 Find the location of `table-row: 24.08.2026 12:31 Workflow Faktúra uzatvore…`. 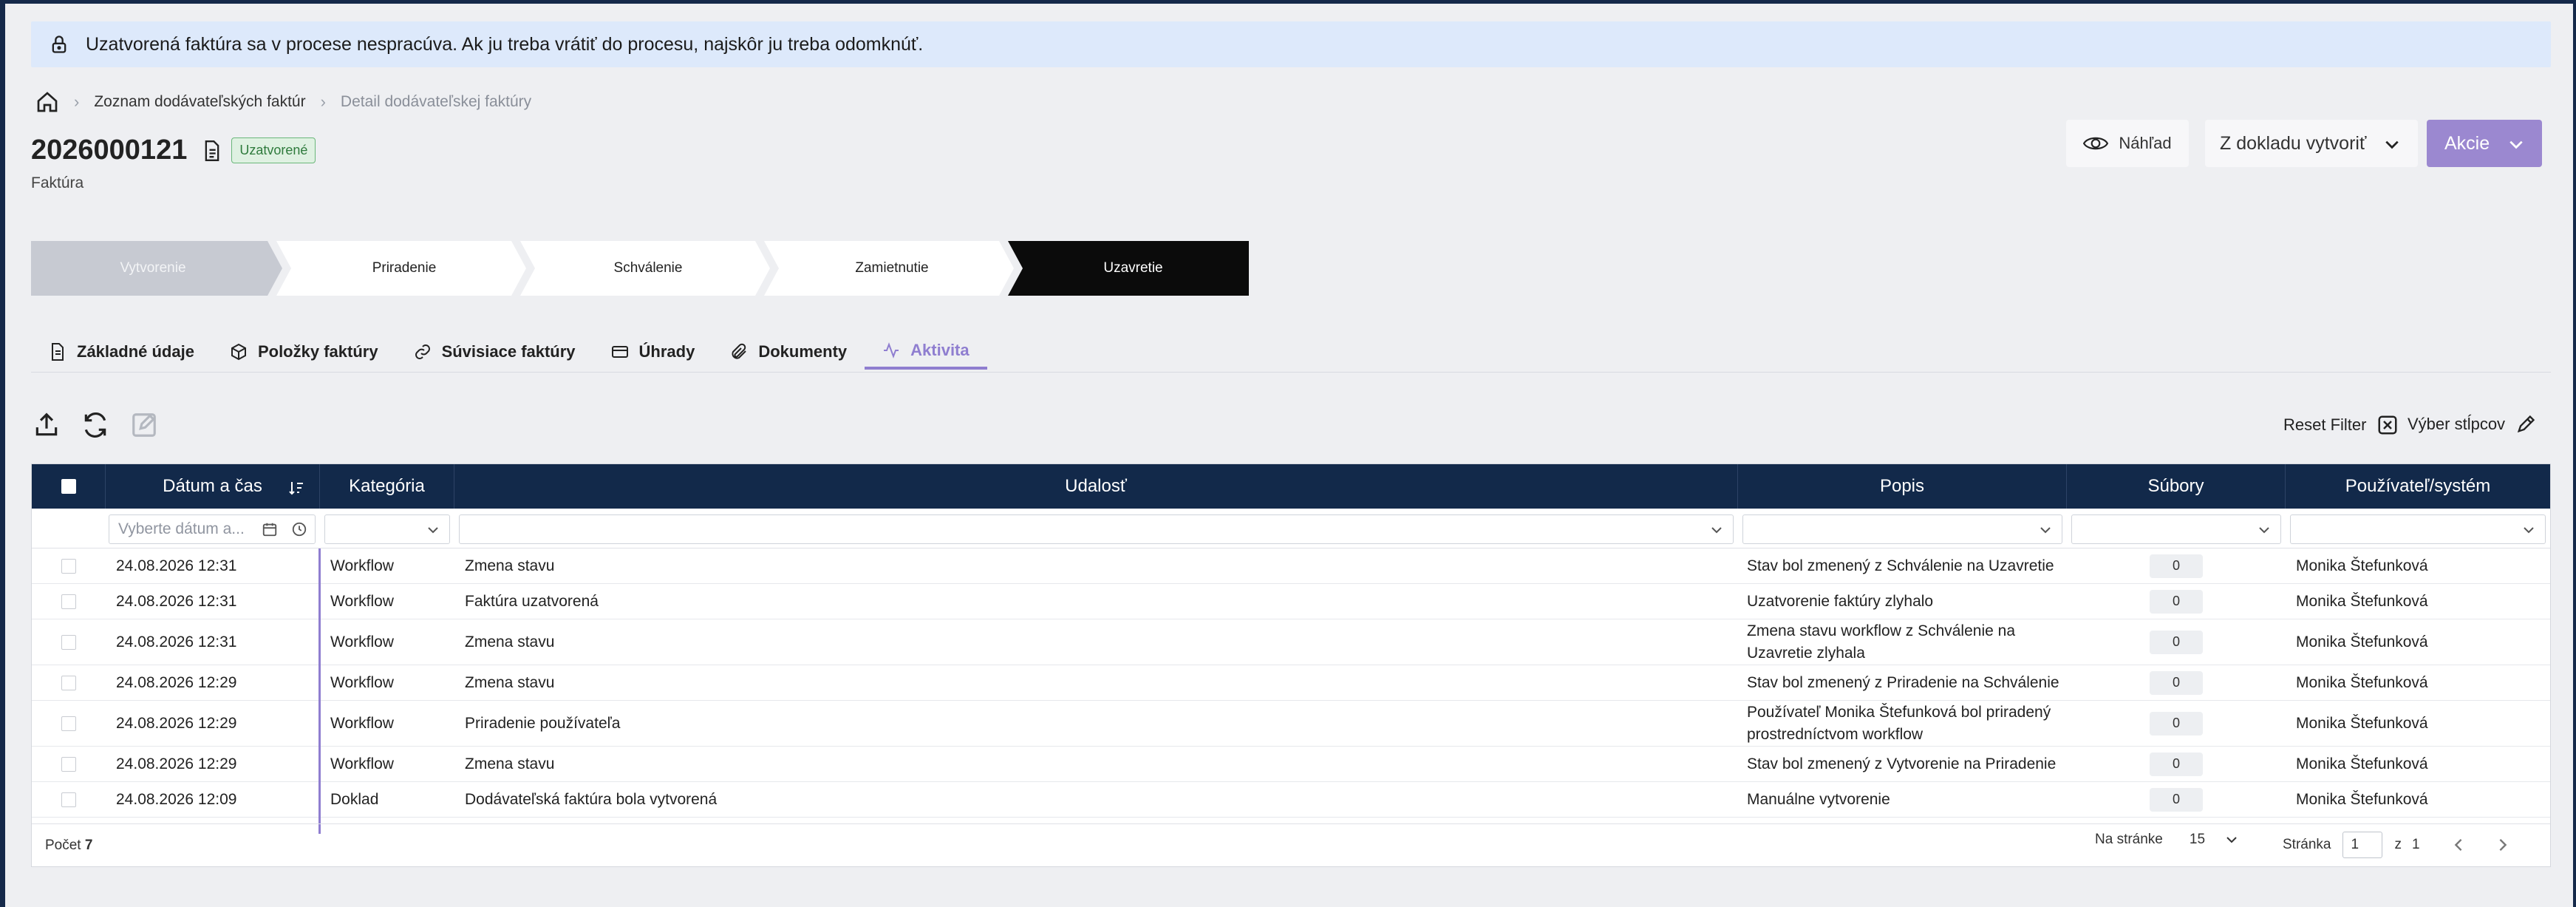

table-row: 24.08.2026 12:31 Workflow Faktúra uzatvore… is located at coordinates (1291, 601).